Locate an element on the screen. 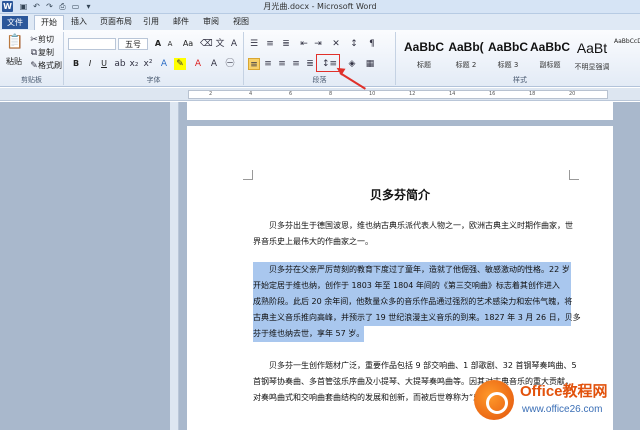 This screenshot has height=430, width=640. styles-group-label: 样式 is located at coordinates (520, 80).